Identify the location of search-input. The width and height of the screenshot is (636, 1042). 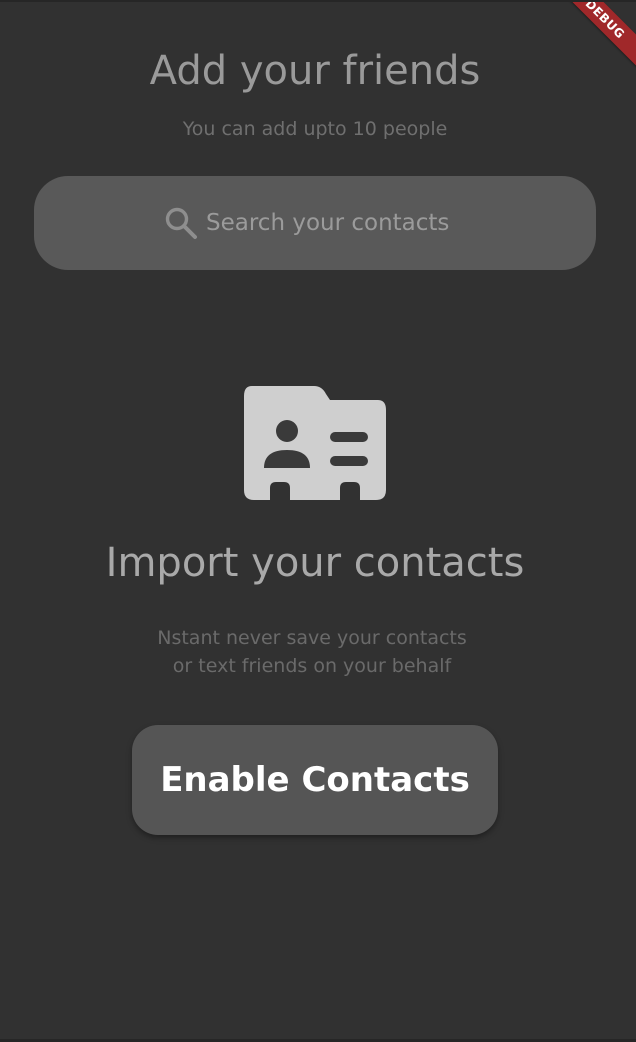
(331, 223).